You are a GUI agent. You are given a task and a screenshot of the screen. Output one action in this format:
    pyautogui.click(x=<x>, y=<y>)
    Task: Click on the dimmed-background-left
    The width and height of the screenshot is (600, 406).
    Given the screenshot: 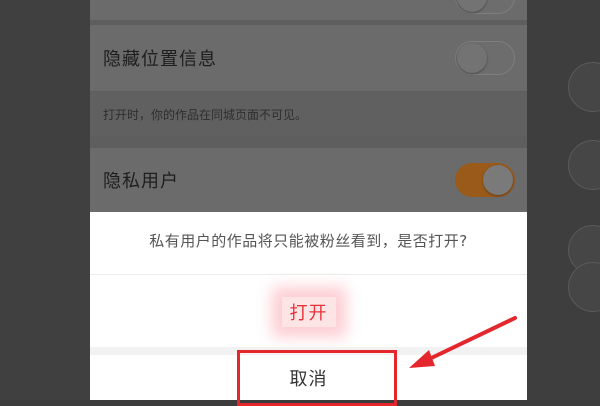 What is the action you would take?
    pyautogui.click(x=45, y=200)
    